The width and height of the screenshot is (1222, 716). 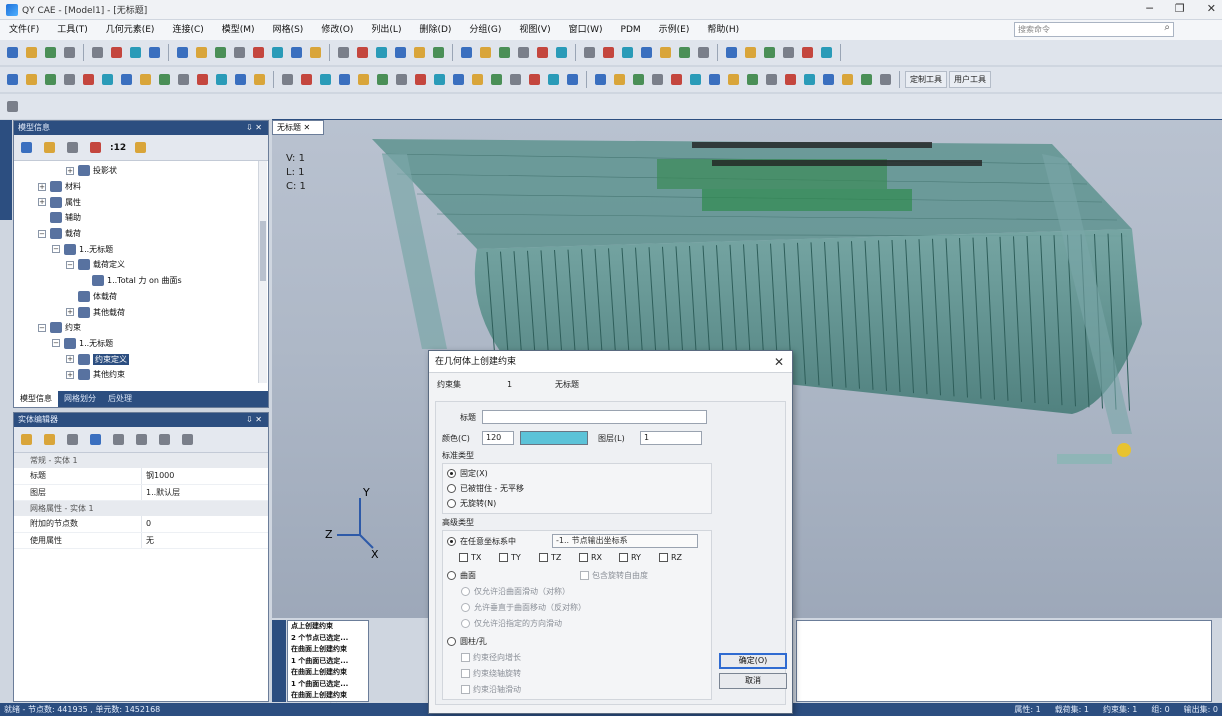 I want to click on property-row: 附加的节点数 0, so click(x=141, y=524).